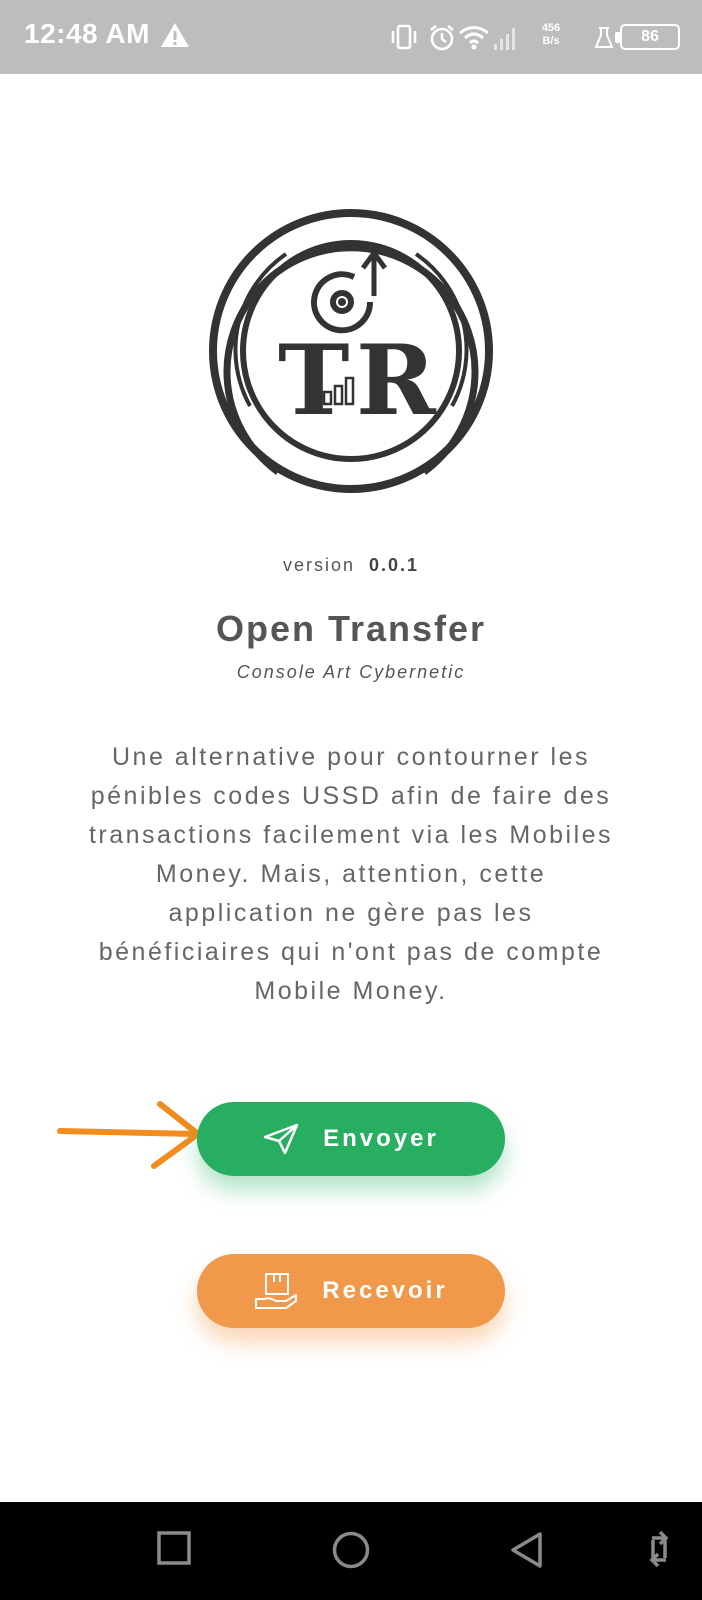 The height and width of the screenshot is (1600, 702). What do you see at coordinates (276, 1291) in the screenshot?
I see `hand-with-box-icon` at bounding box center [276, 1291].